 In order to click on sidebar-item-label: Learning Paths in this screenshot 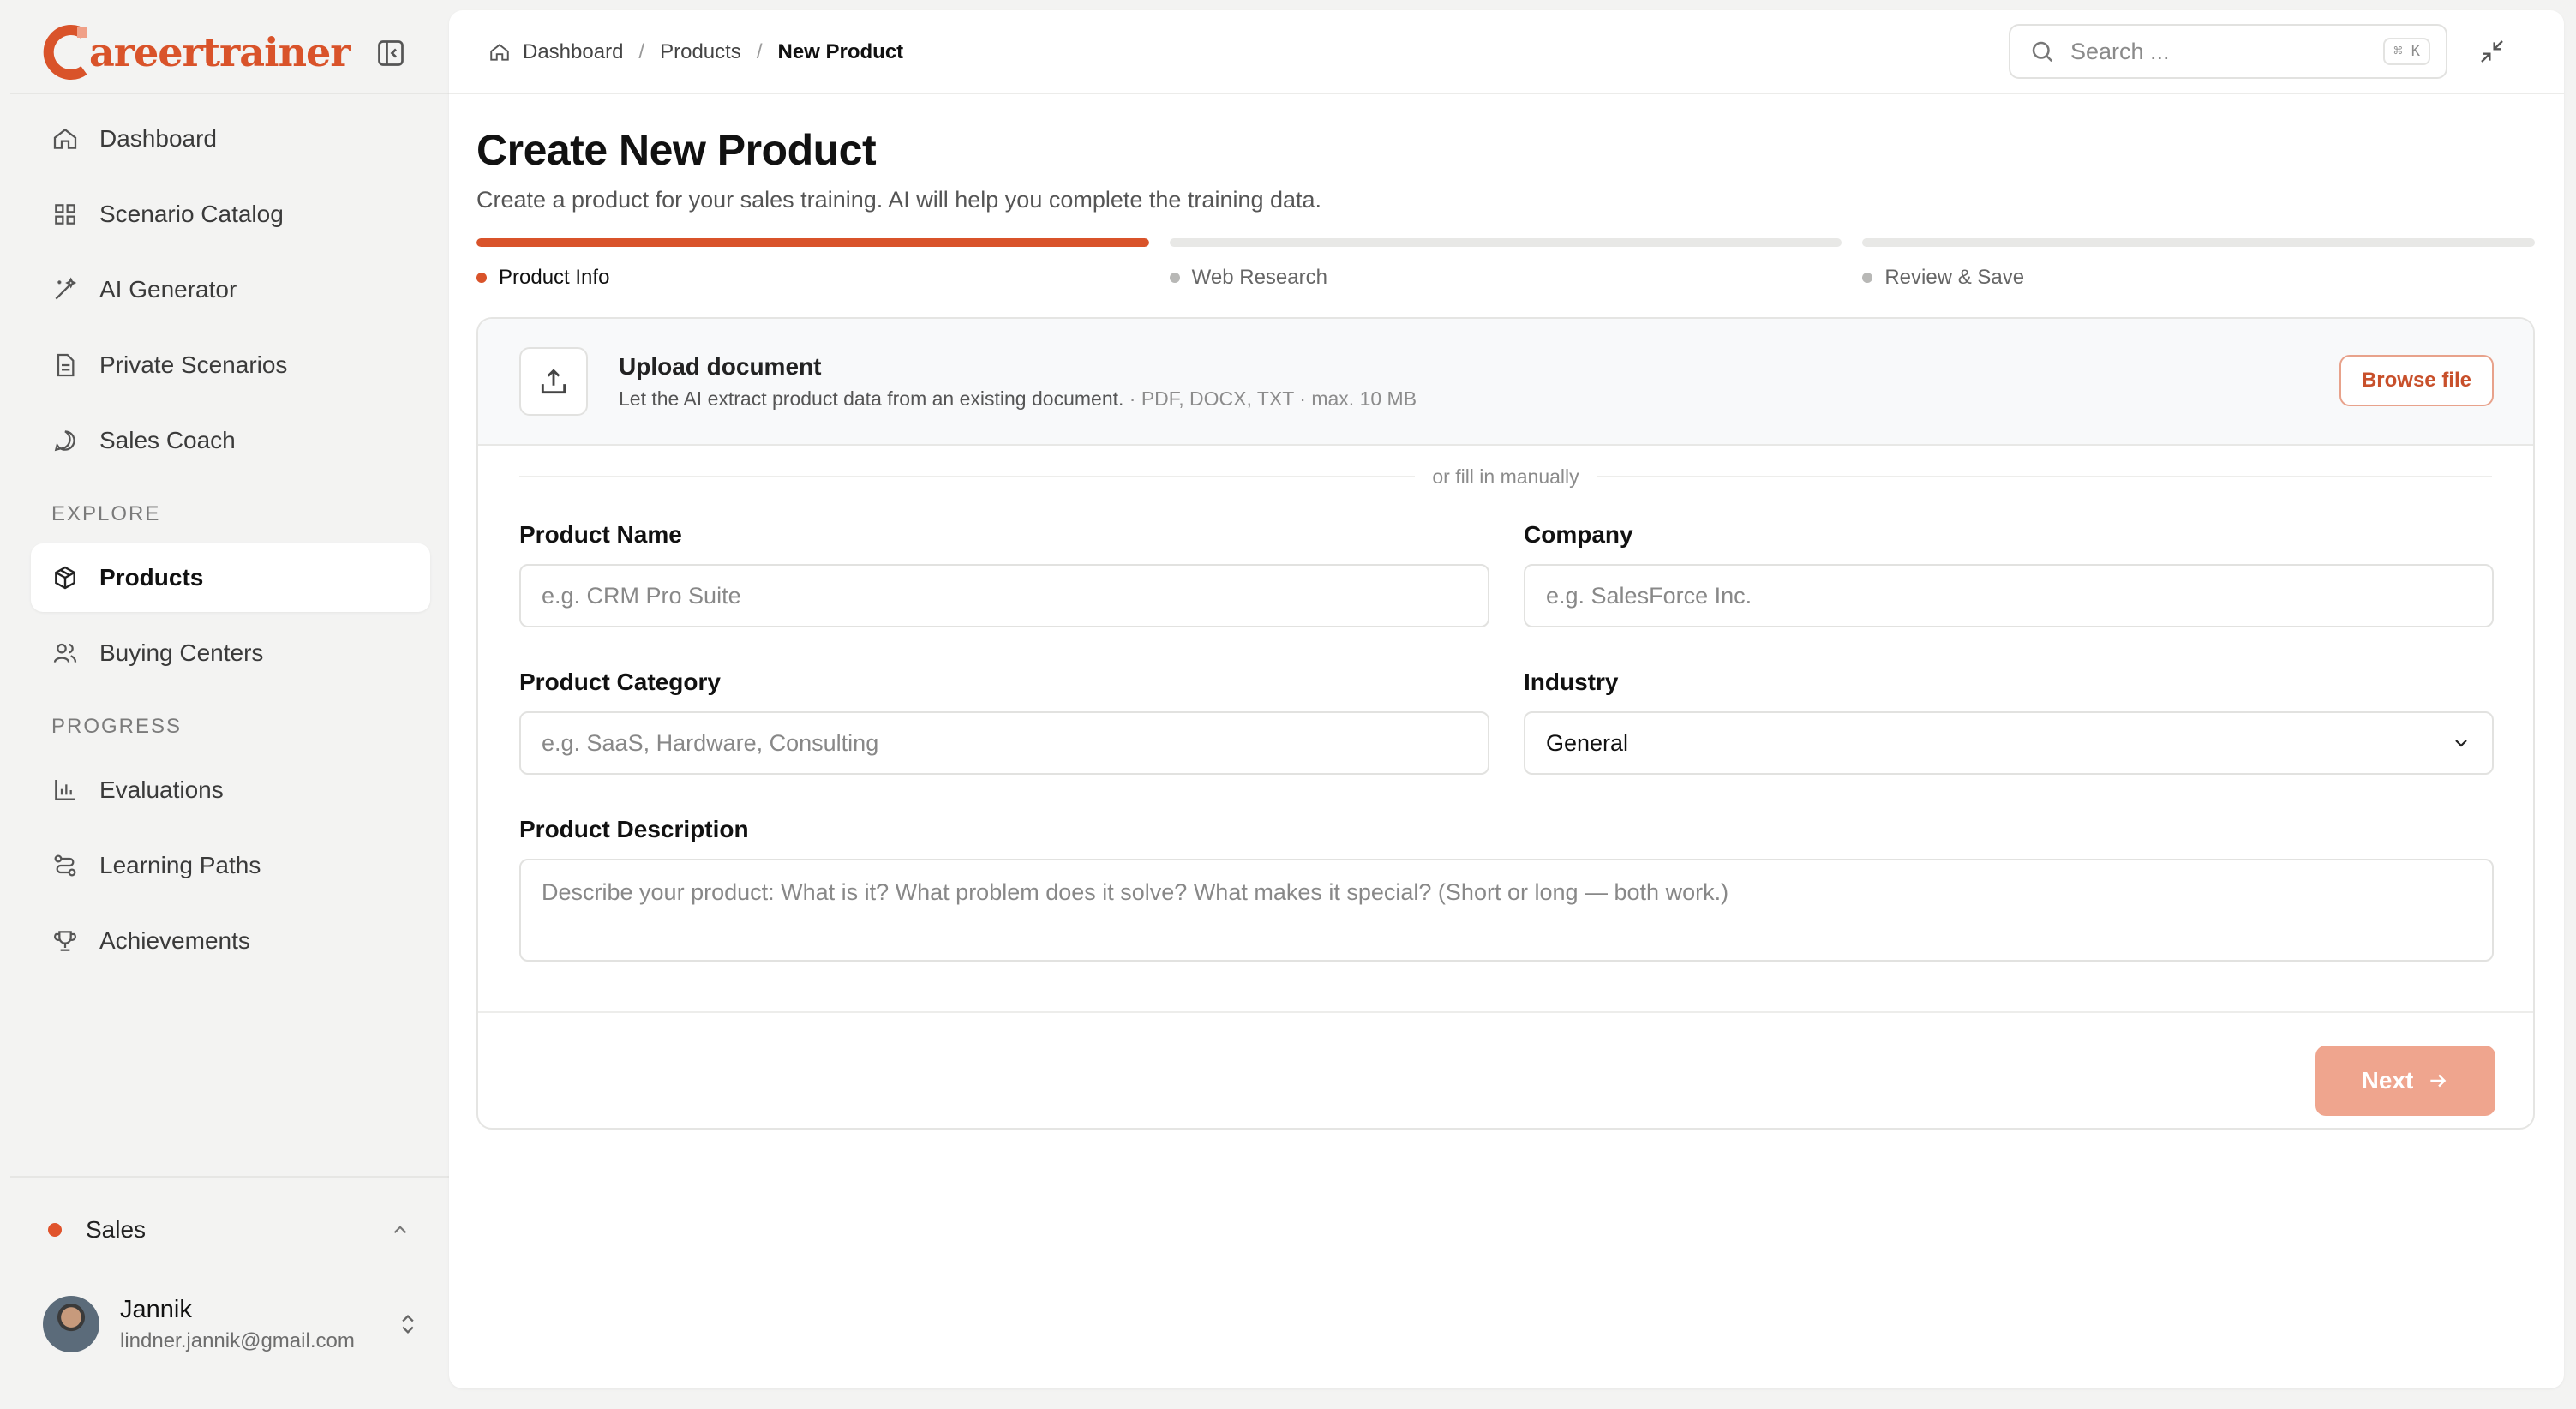, I will do `click(180, 865)`.